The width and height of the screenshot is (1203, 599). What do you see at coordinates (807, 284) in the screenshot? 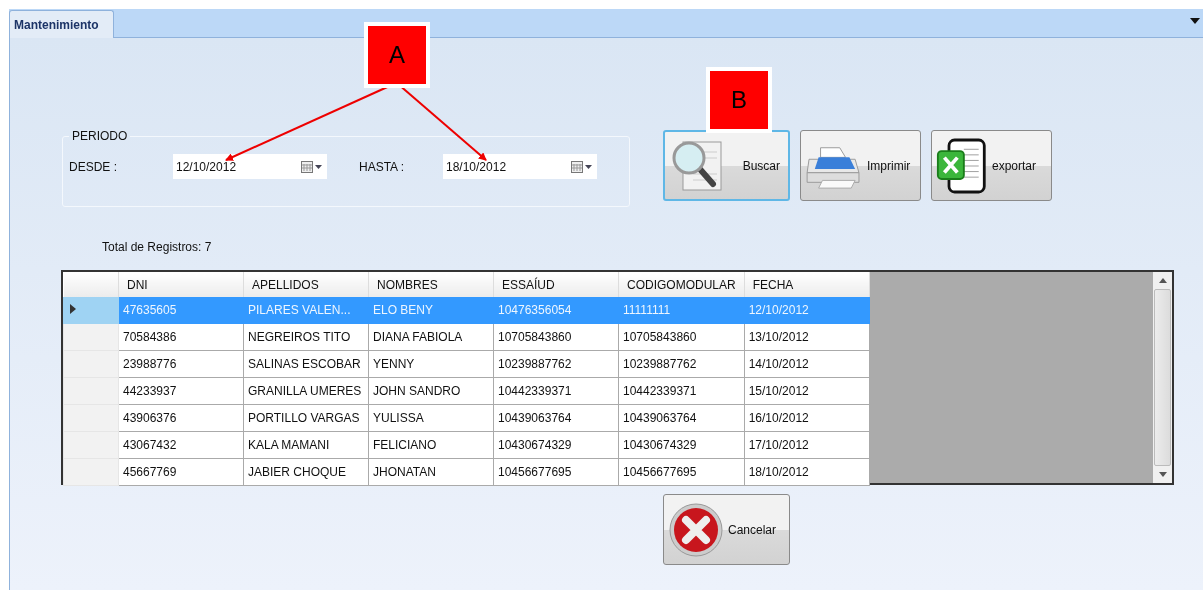
I see `column-header: FECHA` at bounding box center [807, 284].